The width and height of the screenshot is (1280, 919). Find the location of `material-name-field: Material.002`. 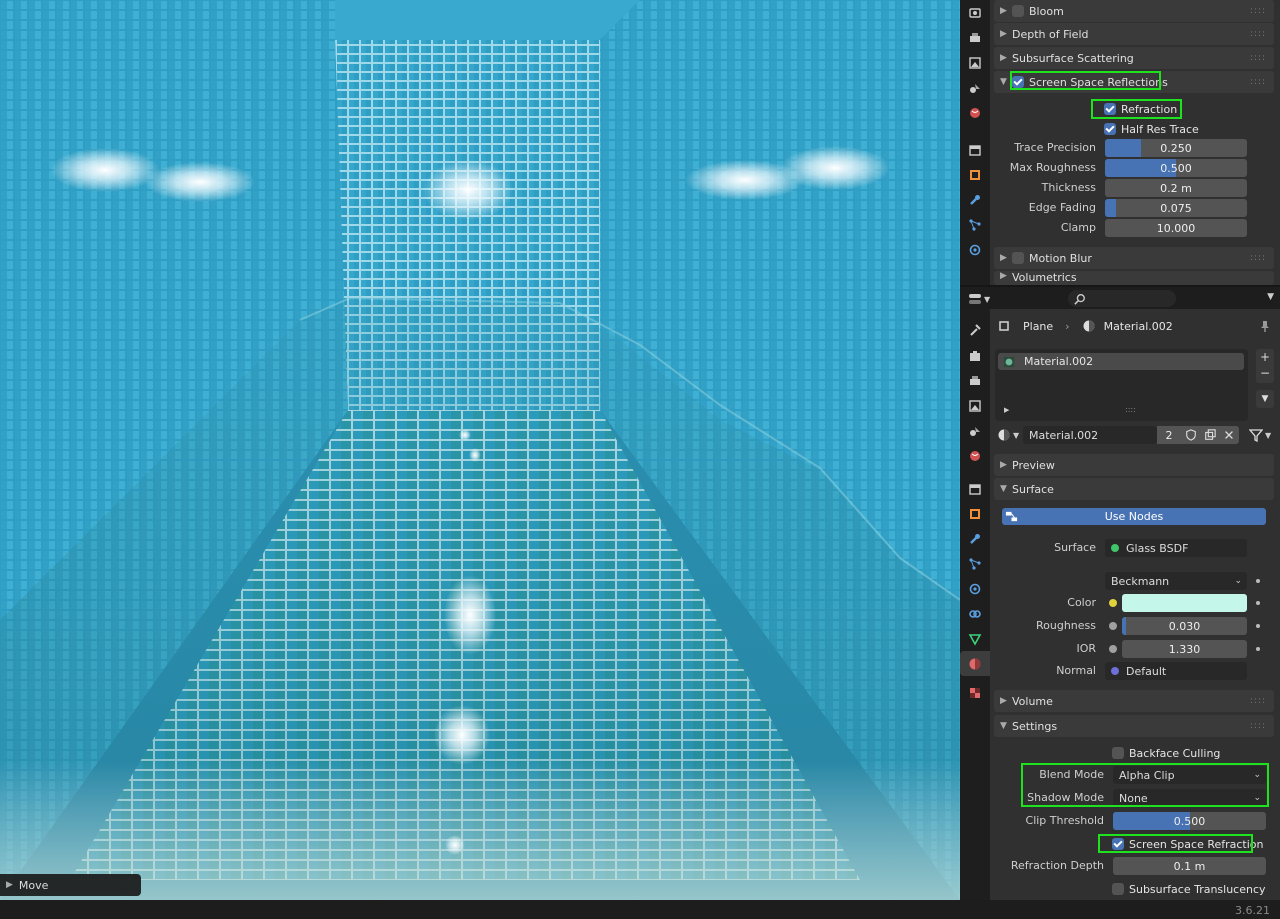

material-name-field: Material.002 is located at coordinates (1090, 435).